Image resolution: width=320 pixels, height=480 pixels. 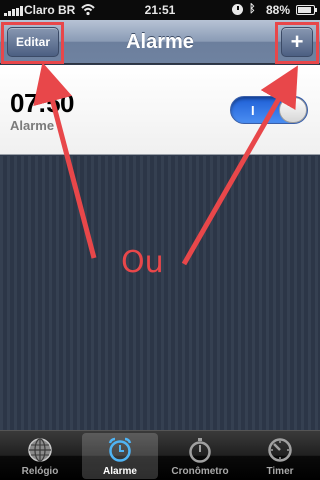 I want to click on alarm-clock-icon, so click(x=120, y=449).